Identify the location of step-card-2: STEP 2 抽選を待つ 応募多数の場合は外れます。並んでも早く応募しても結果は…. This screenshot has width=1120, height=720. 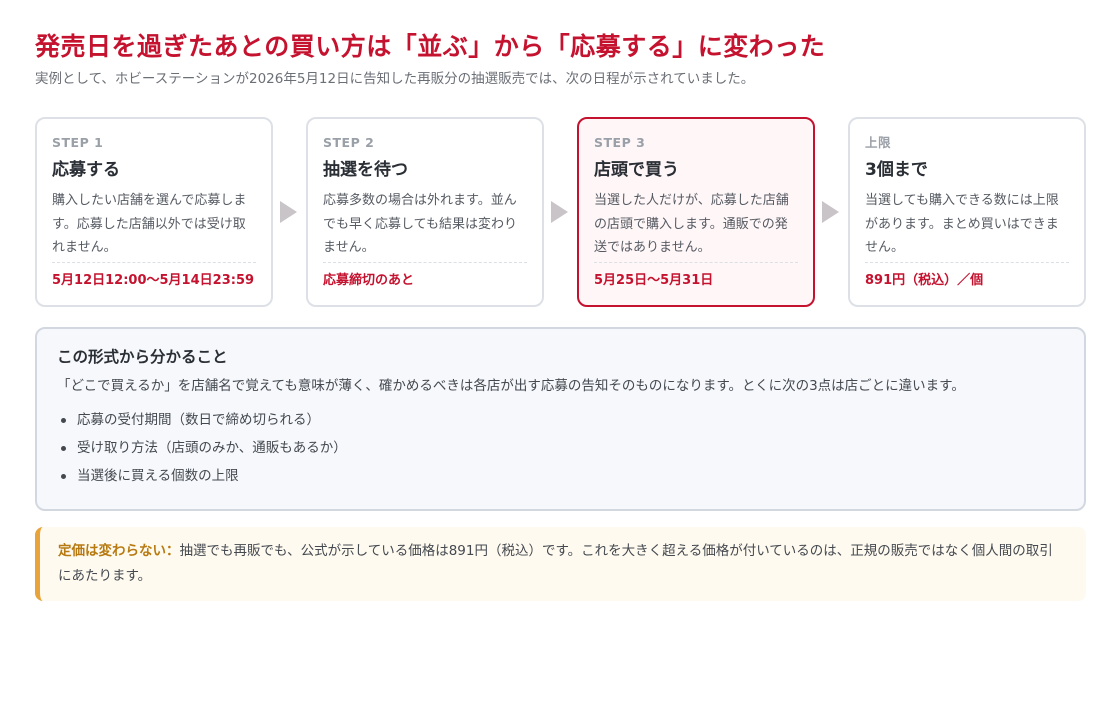
(425, 212).